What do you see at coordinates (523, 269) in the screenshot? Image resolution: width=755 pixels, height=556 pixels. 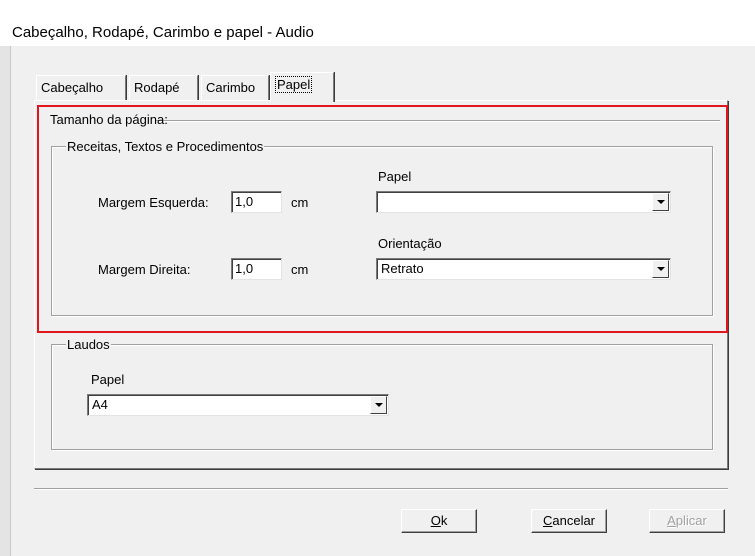 I see `orientacao-select: Retrato` at bounding box center [523, 269].